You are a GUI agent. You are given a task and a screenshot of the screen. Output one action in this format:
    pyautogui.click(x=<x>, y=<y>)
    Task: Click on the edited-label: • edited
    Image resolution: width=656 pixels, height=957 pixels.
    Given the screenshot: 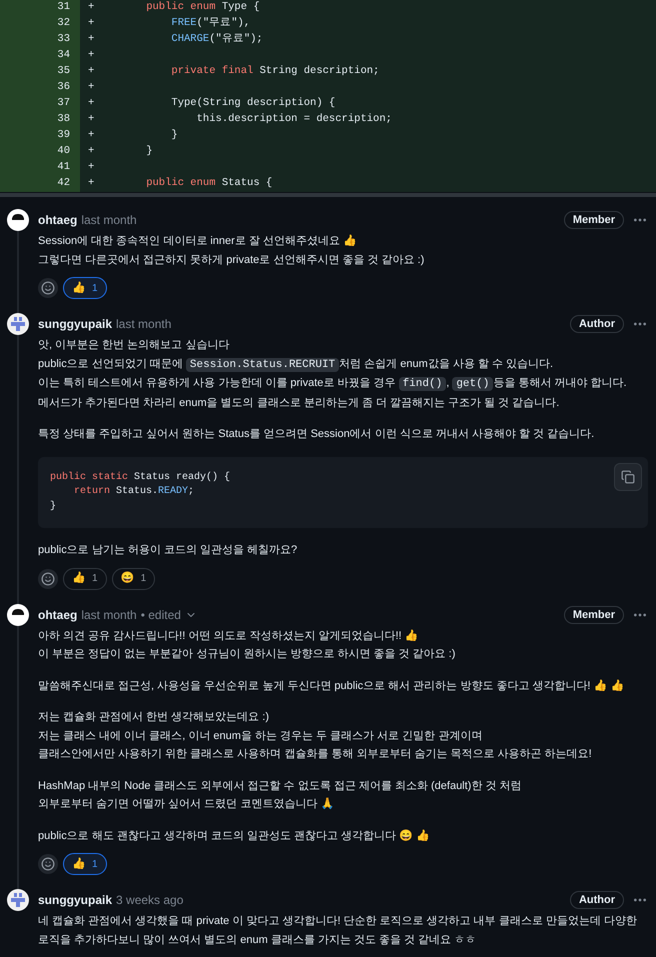 What is the action you would take?
    pyautogui.click(x=160, y=615)
    